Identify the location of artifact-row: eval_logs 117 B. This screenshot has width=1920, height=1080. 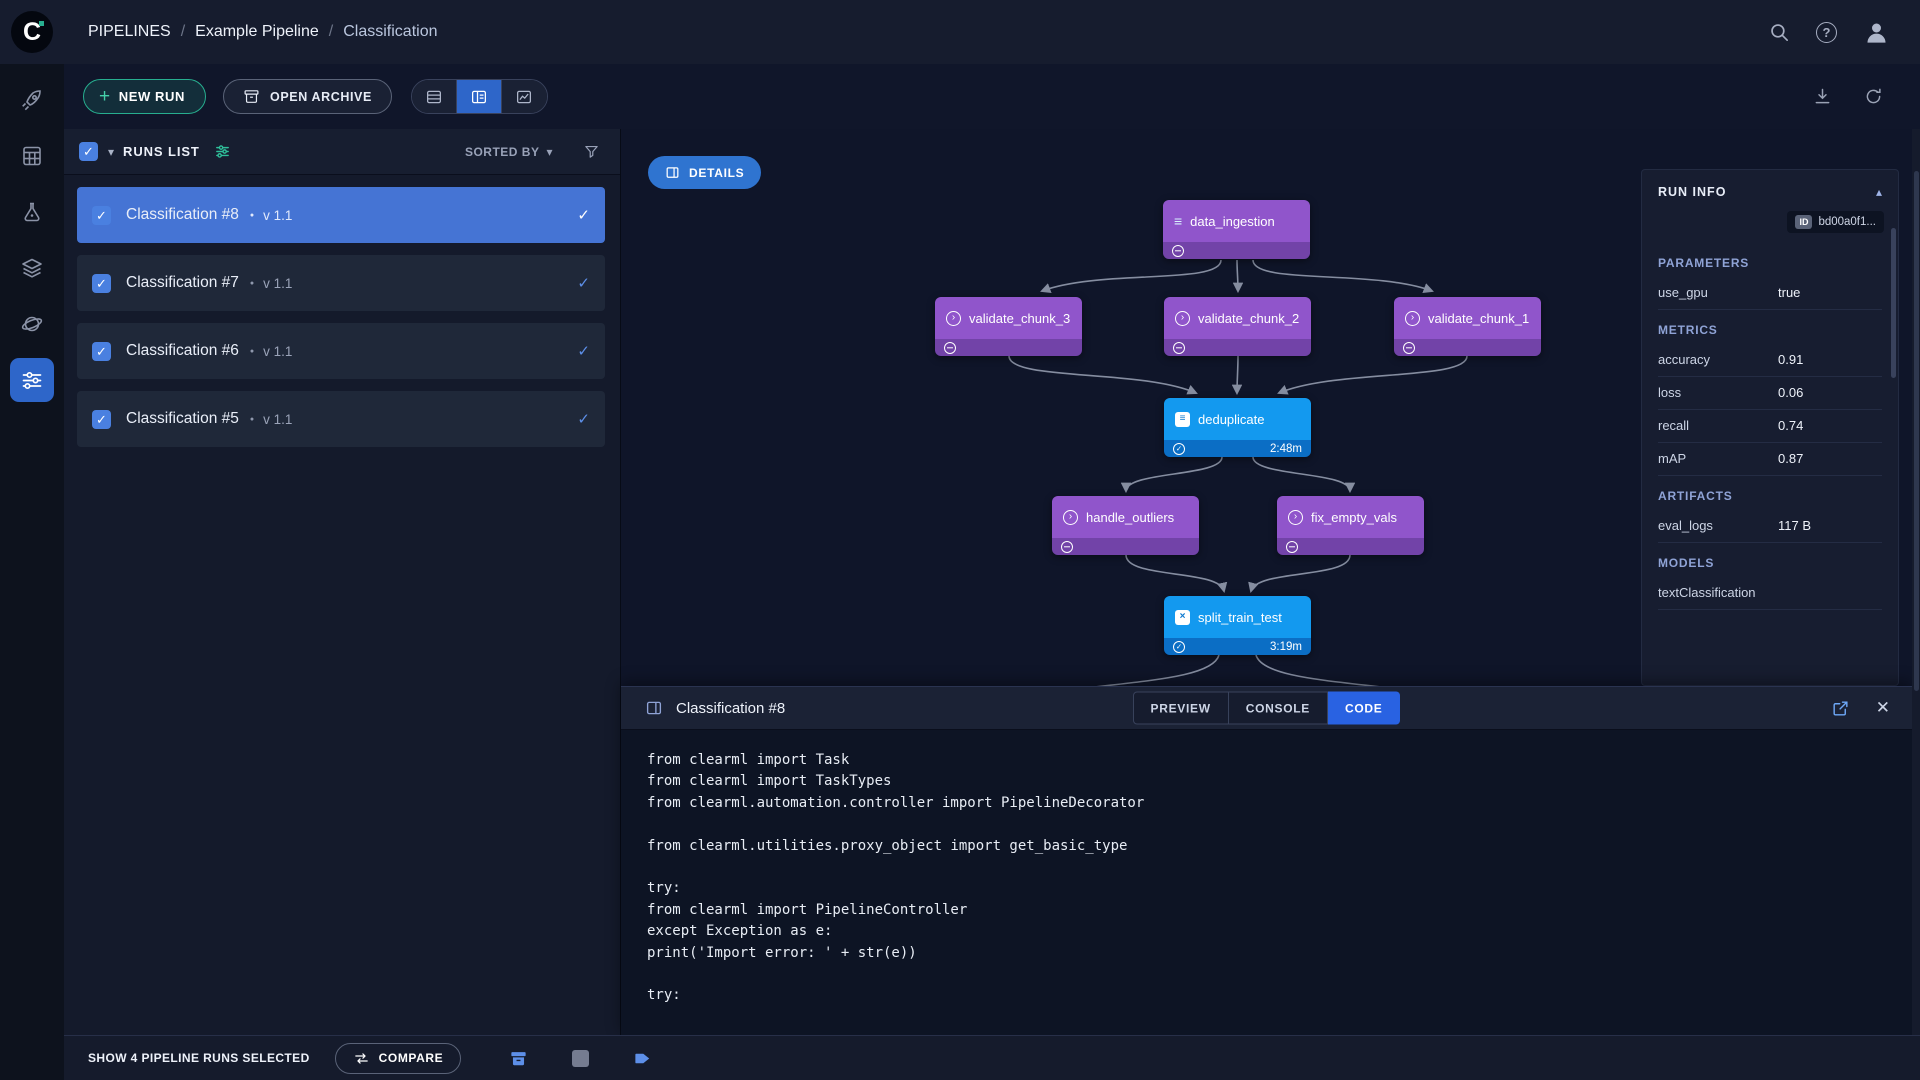
(1770, 526).